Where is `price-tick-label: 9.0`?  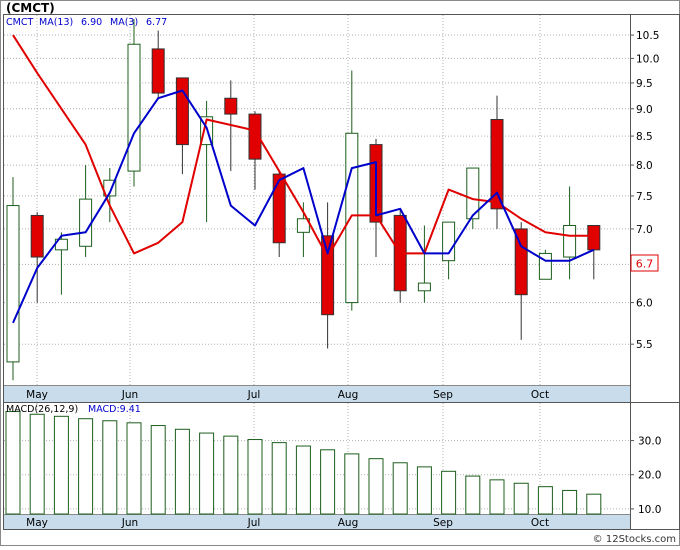 price-tick-label: 9.0 is located at coordinates (644, 110).